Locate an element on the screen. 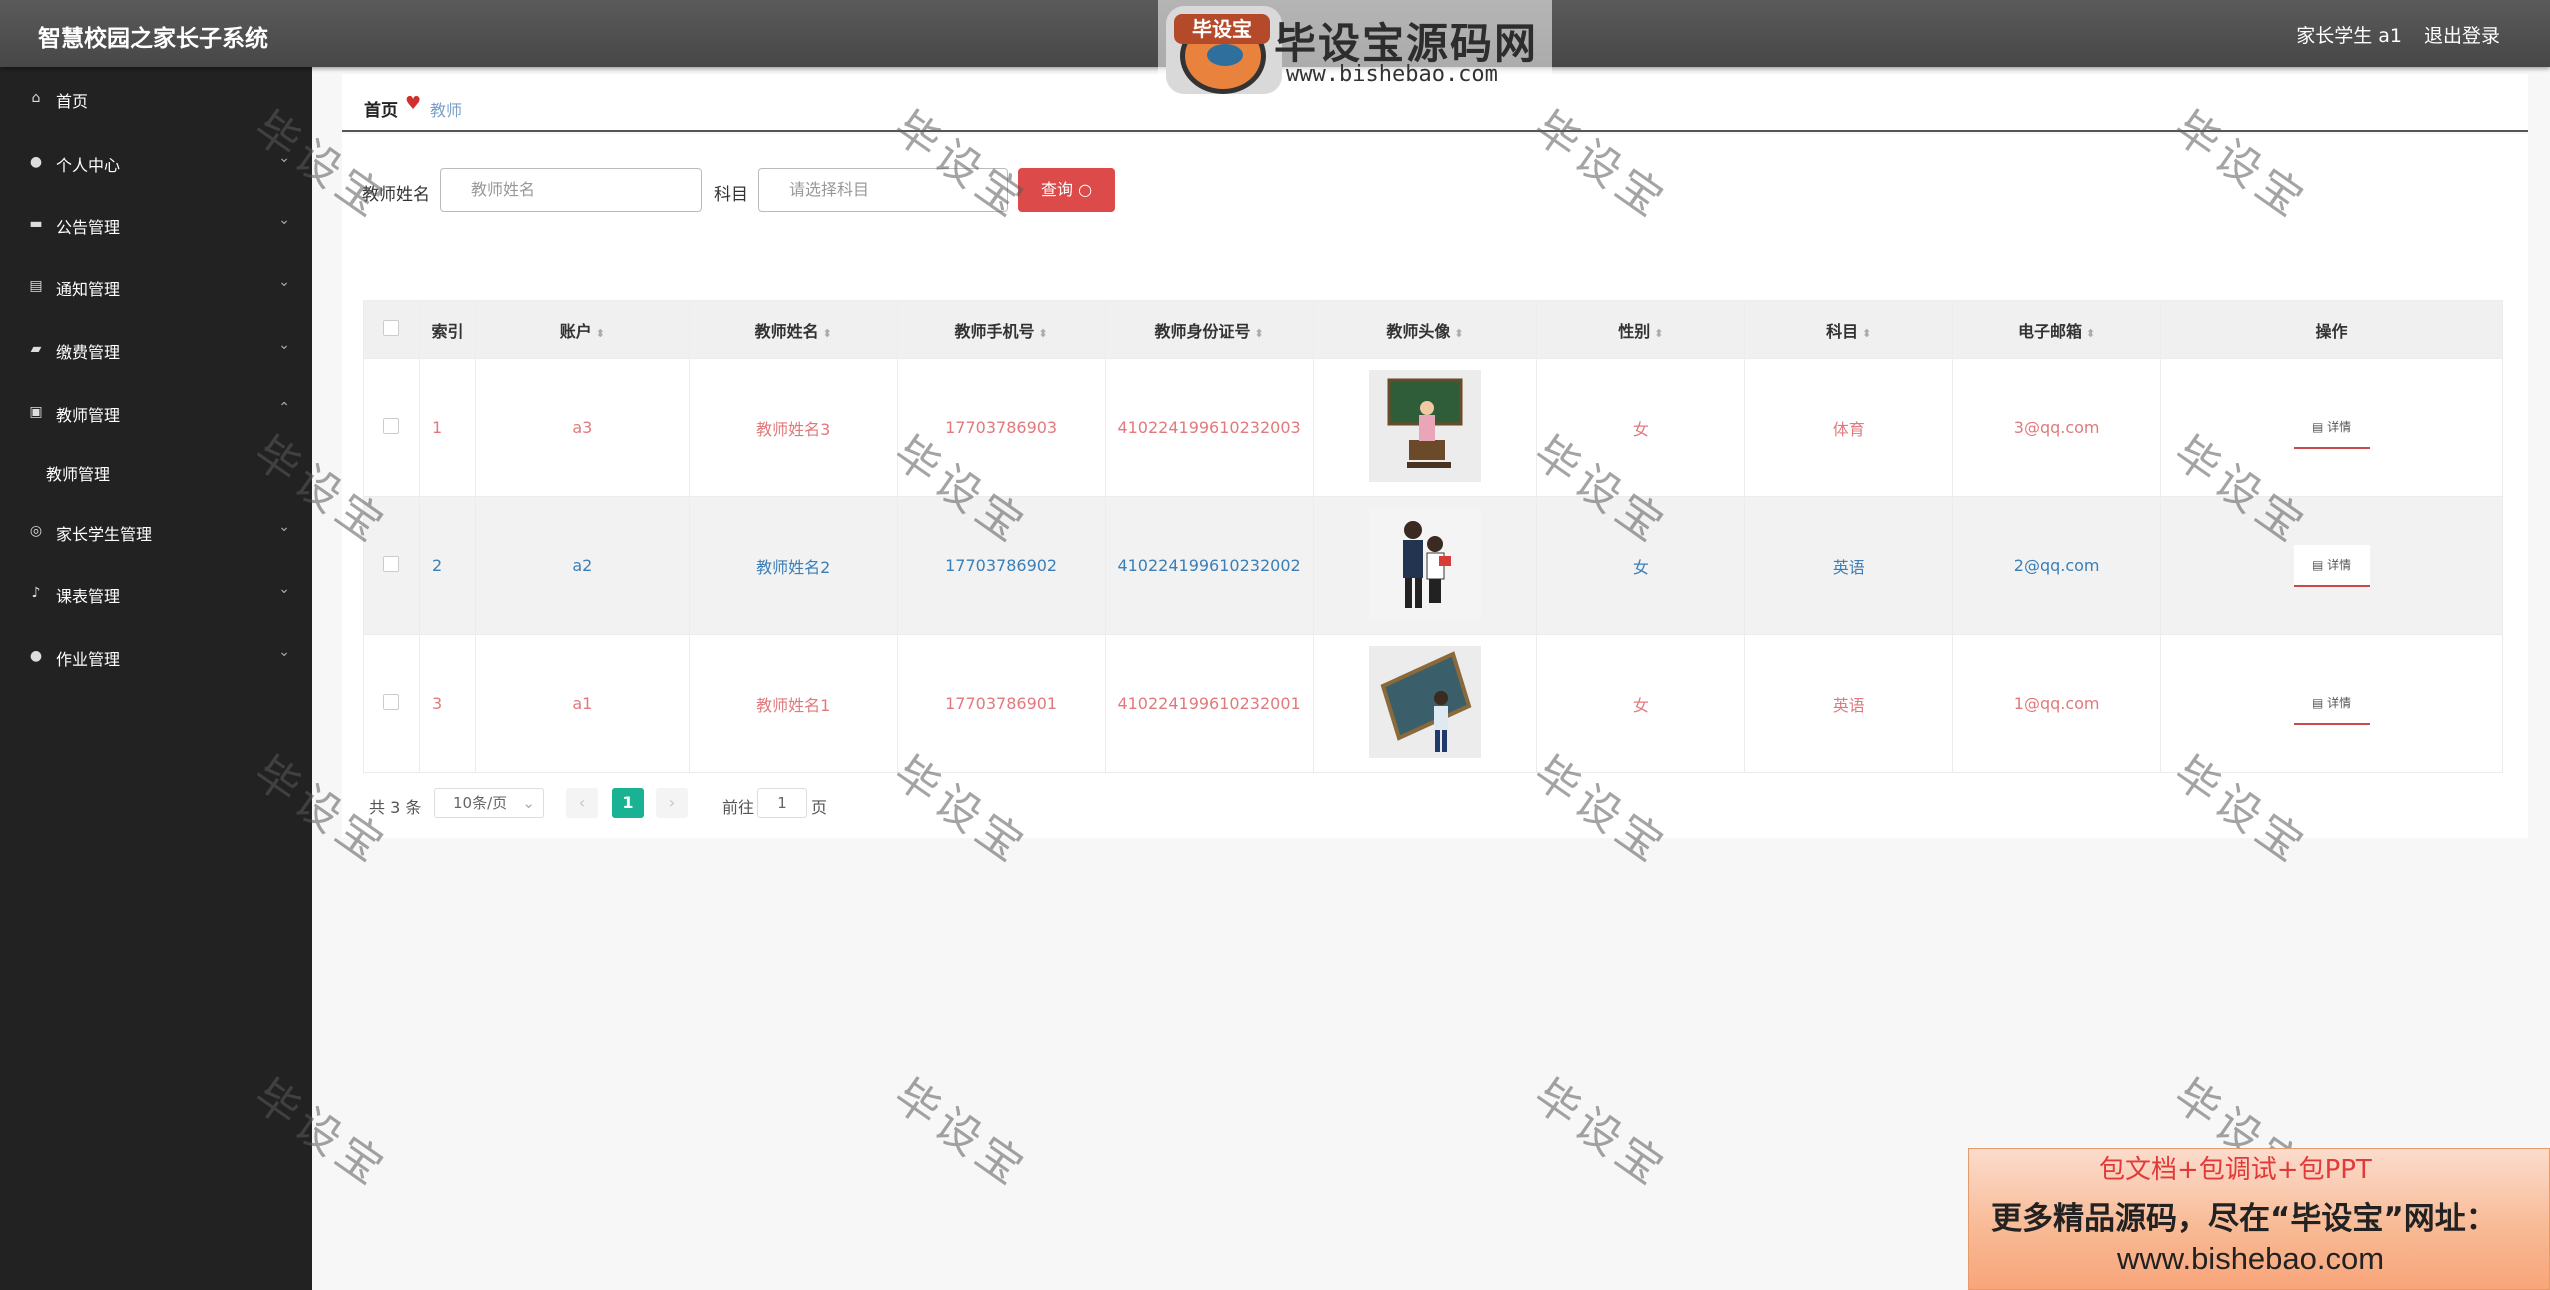 The width and height of the screenshot is (2550, 1290). prev-page-button: ‹ is located at coordinates (582, 803).